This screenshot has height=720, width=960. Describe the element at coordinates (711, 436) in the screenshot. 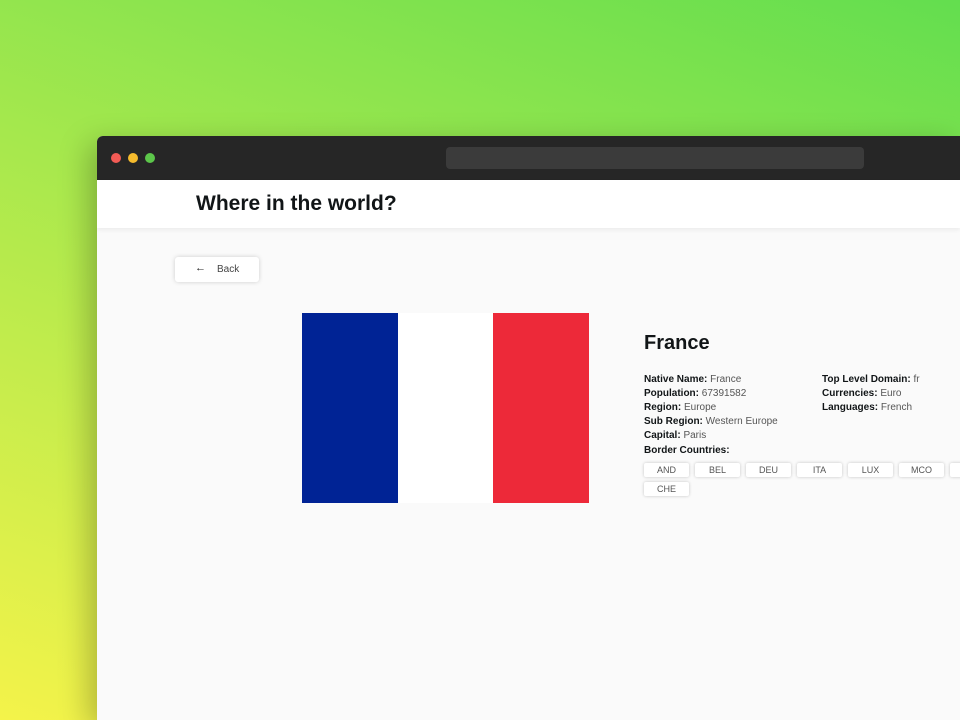

I see `capital-row: Capital: Paris` at that location.